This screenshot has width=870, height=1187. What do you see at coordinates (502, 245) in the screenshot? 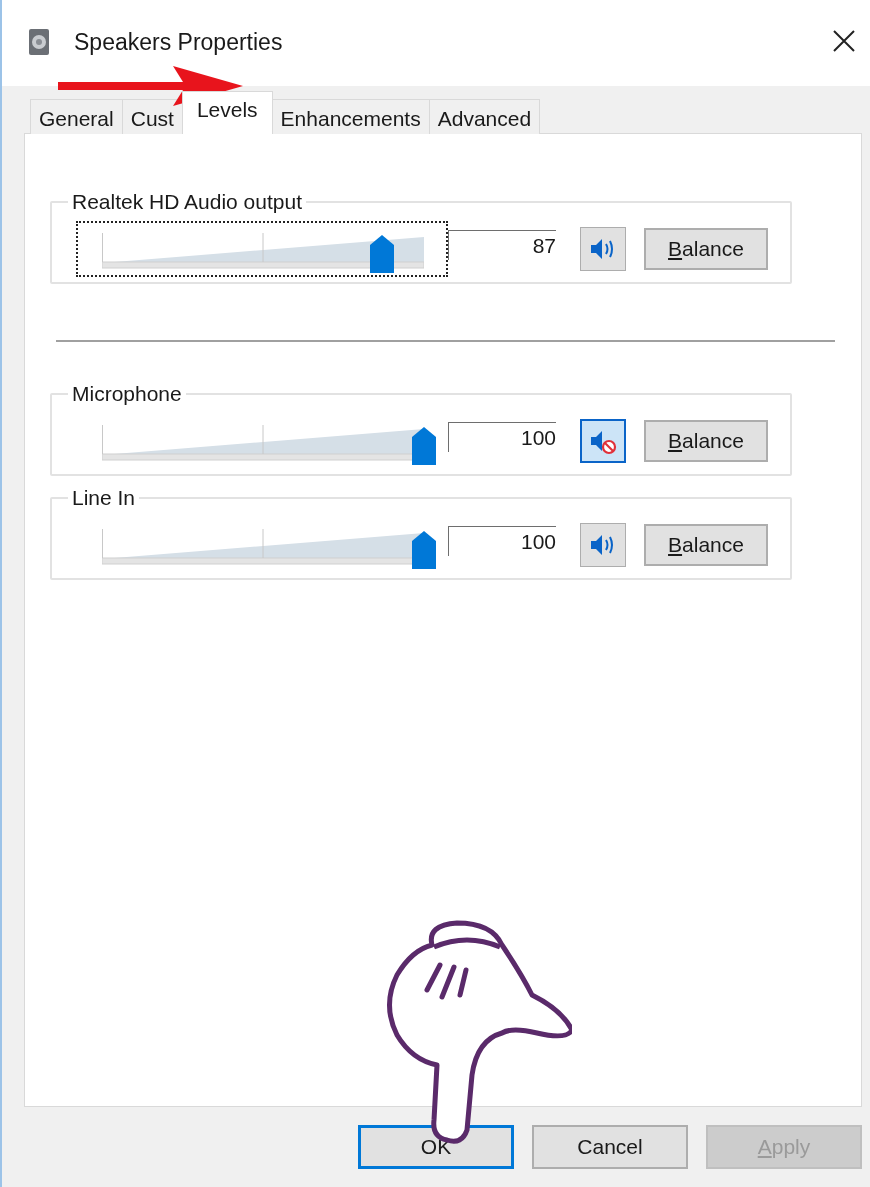
I see `volume-value-field: 87` at bounding box center [502, 245].